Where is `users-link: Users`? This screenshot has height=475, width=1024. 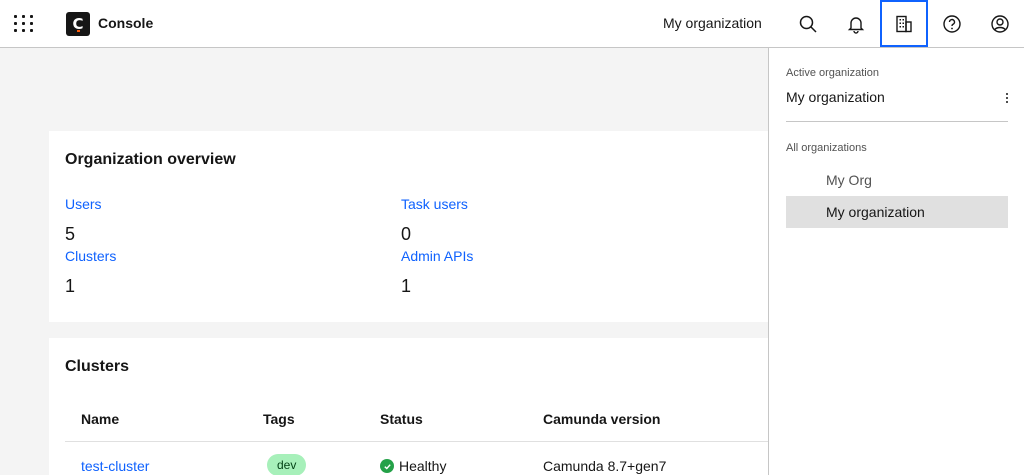
users-link: Users is located at coordinates (83, 204).